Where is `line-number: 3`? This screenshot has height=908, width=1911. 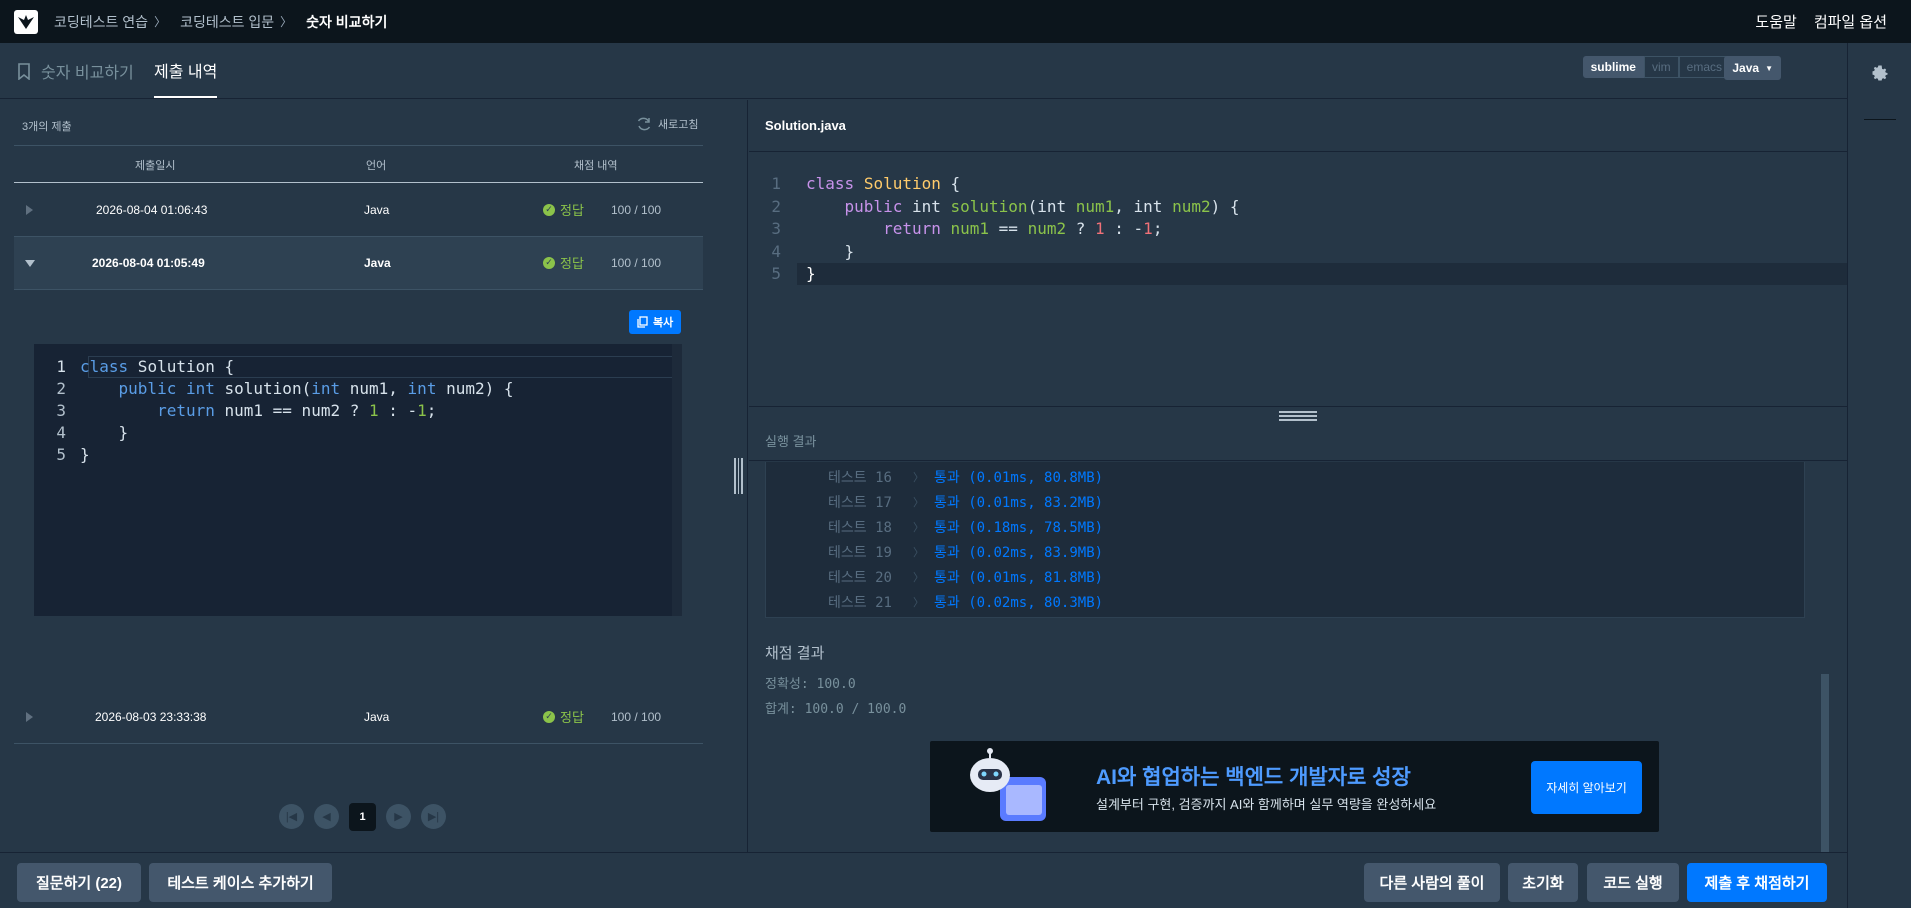 line-number: 3 is located at coordinates (61, 410).